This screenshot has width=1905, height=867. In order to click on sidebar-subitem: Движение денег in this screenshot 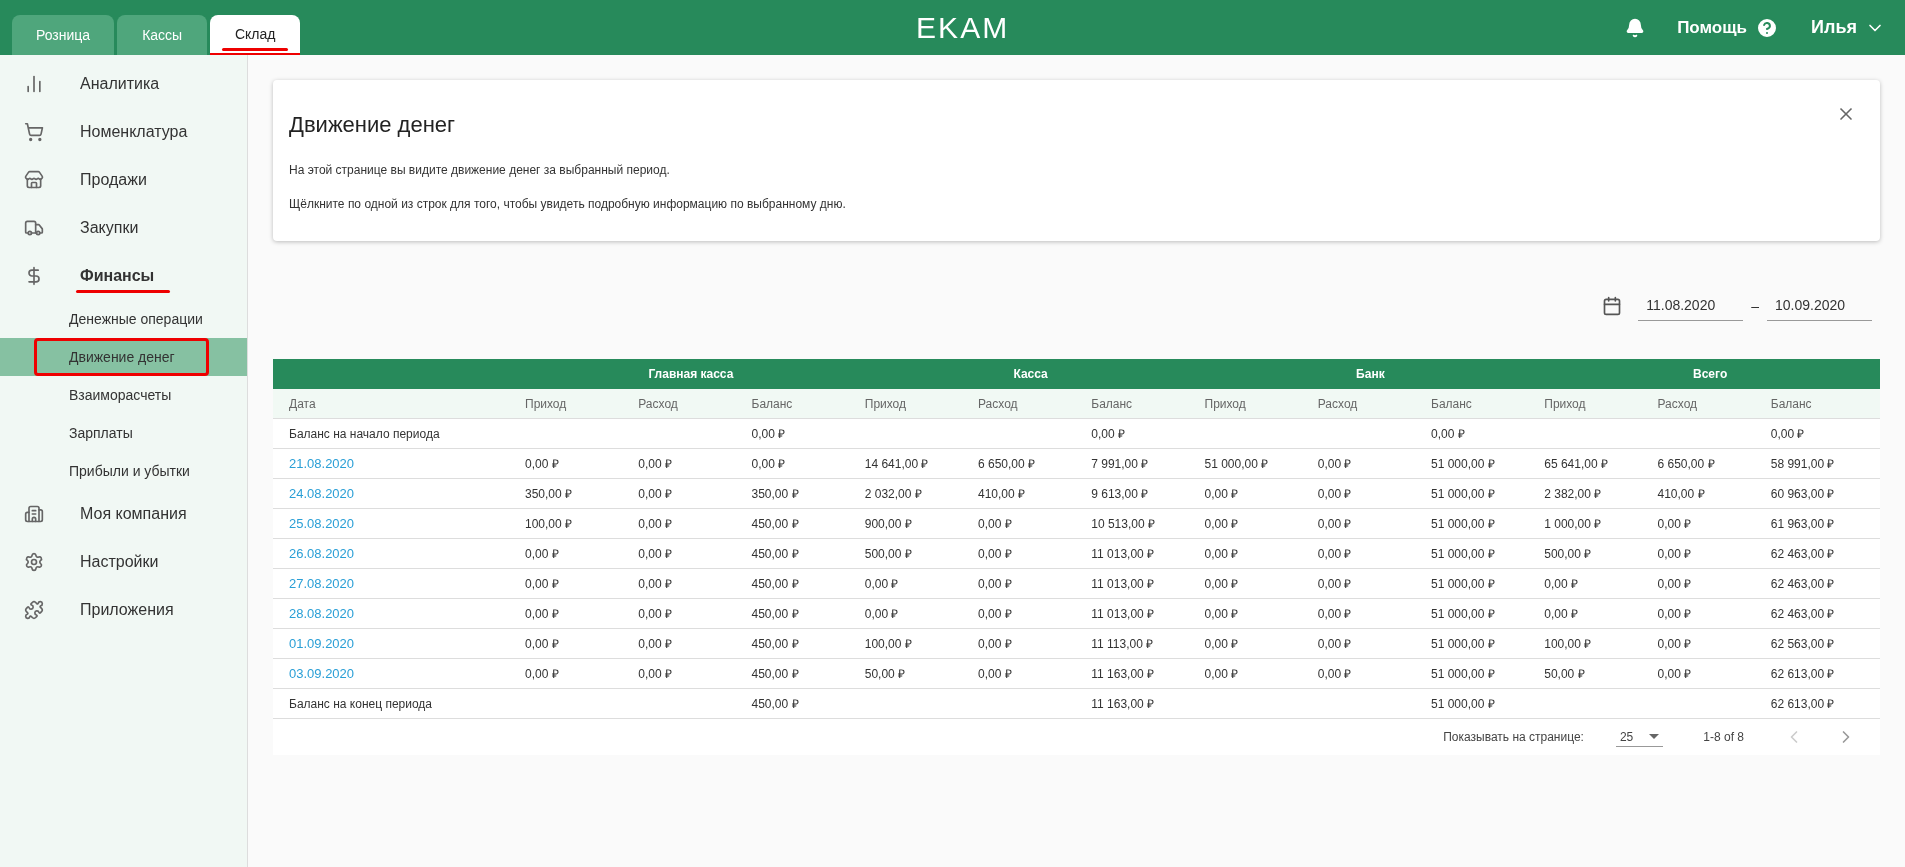, I will do `click(123, 357)`.